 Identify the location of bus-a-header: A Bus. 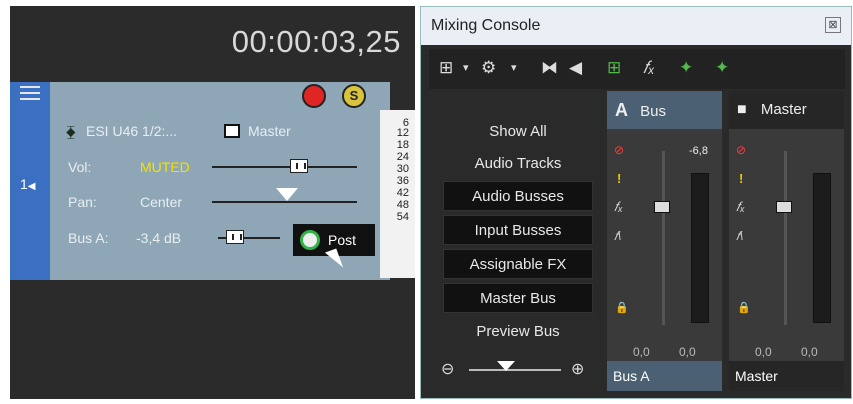
(664, 110).